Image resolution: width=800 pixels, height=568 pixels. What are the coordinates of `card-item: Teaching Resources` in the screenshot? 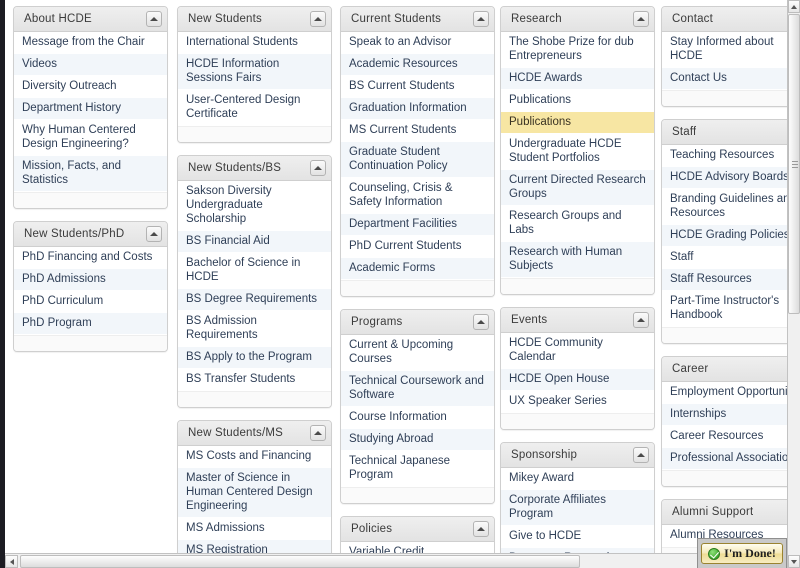 It's located at (724, 156).